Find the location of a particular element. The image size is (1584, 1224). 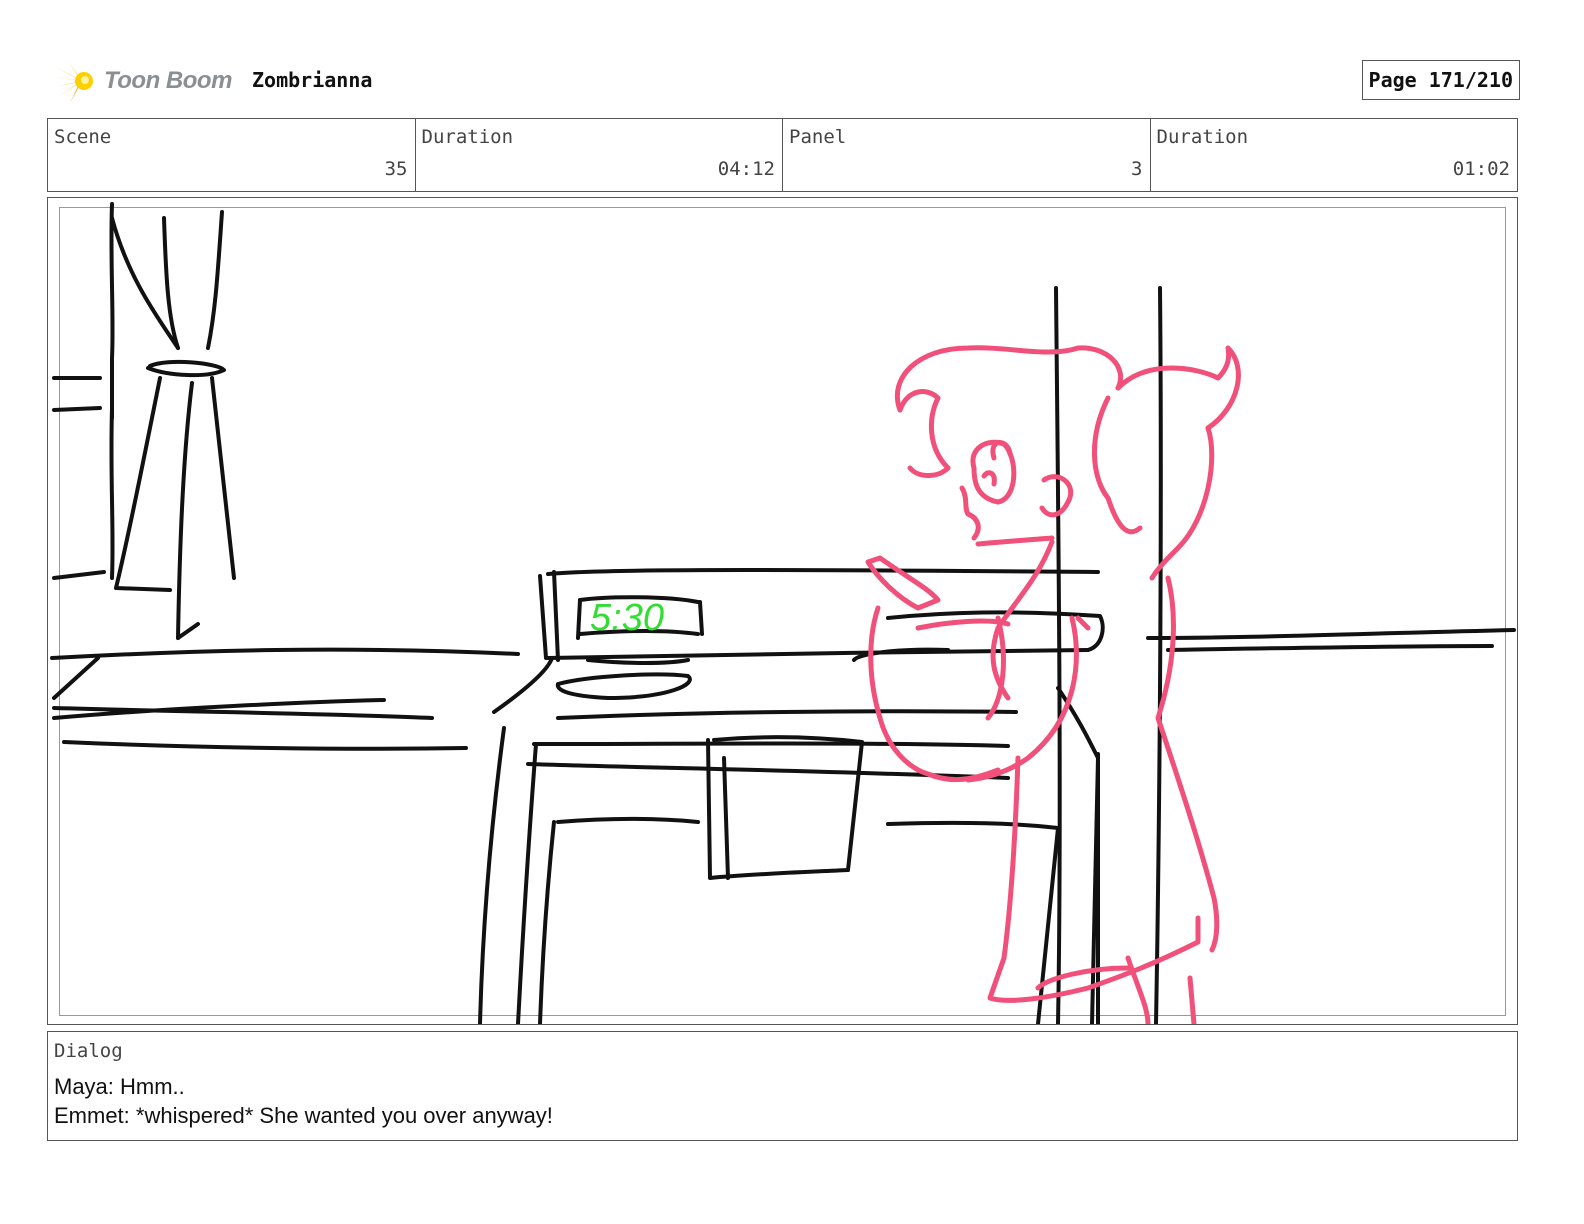

clock-display: 5:30 is located at coordinates (627, 618).